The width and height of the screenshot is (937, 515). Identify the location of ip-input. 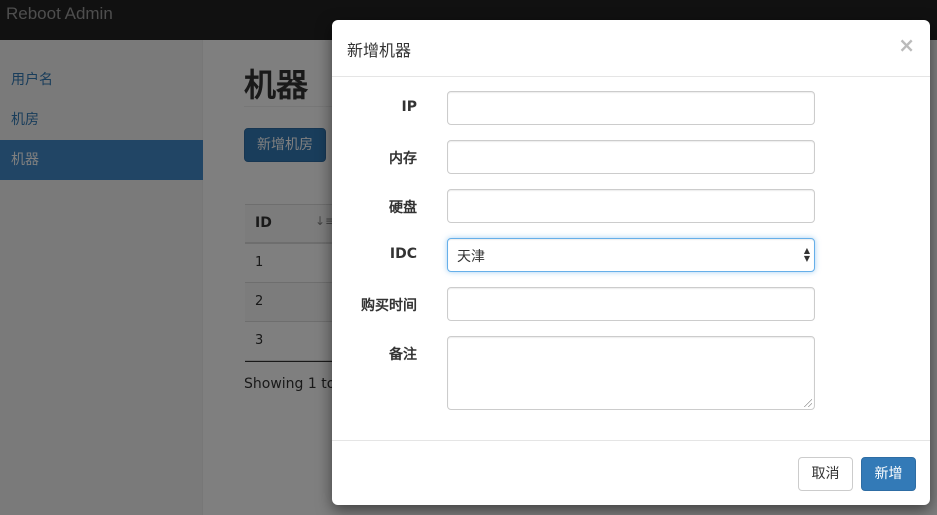
(631, 108).